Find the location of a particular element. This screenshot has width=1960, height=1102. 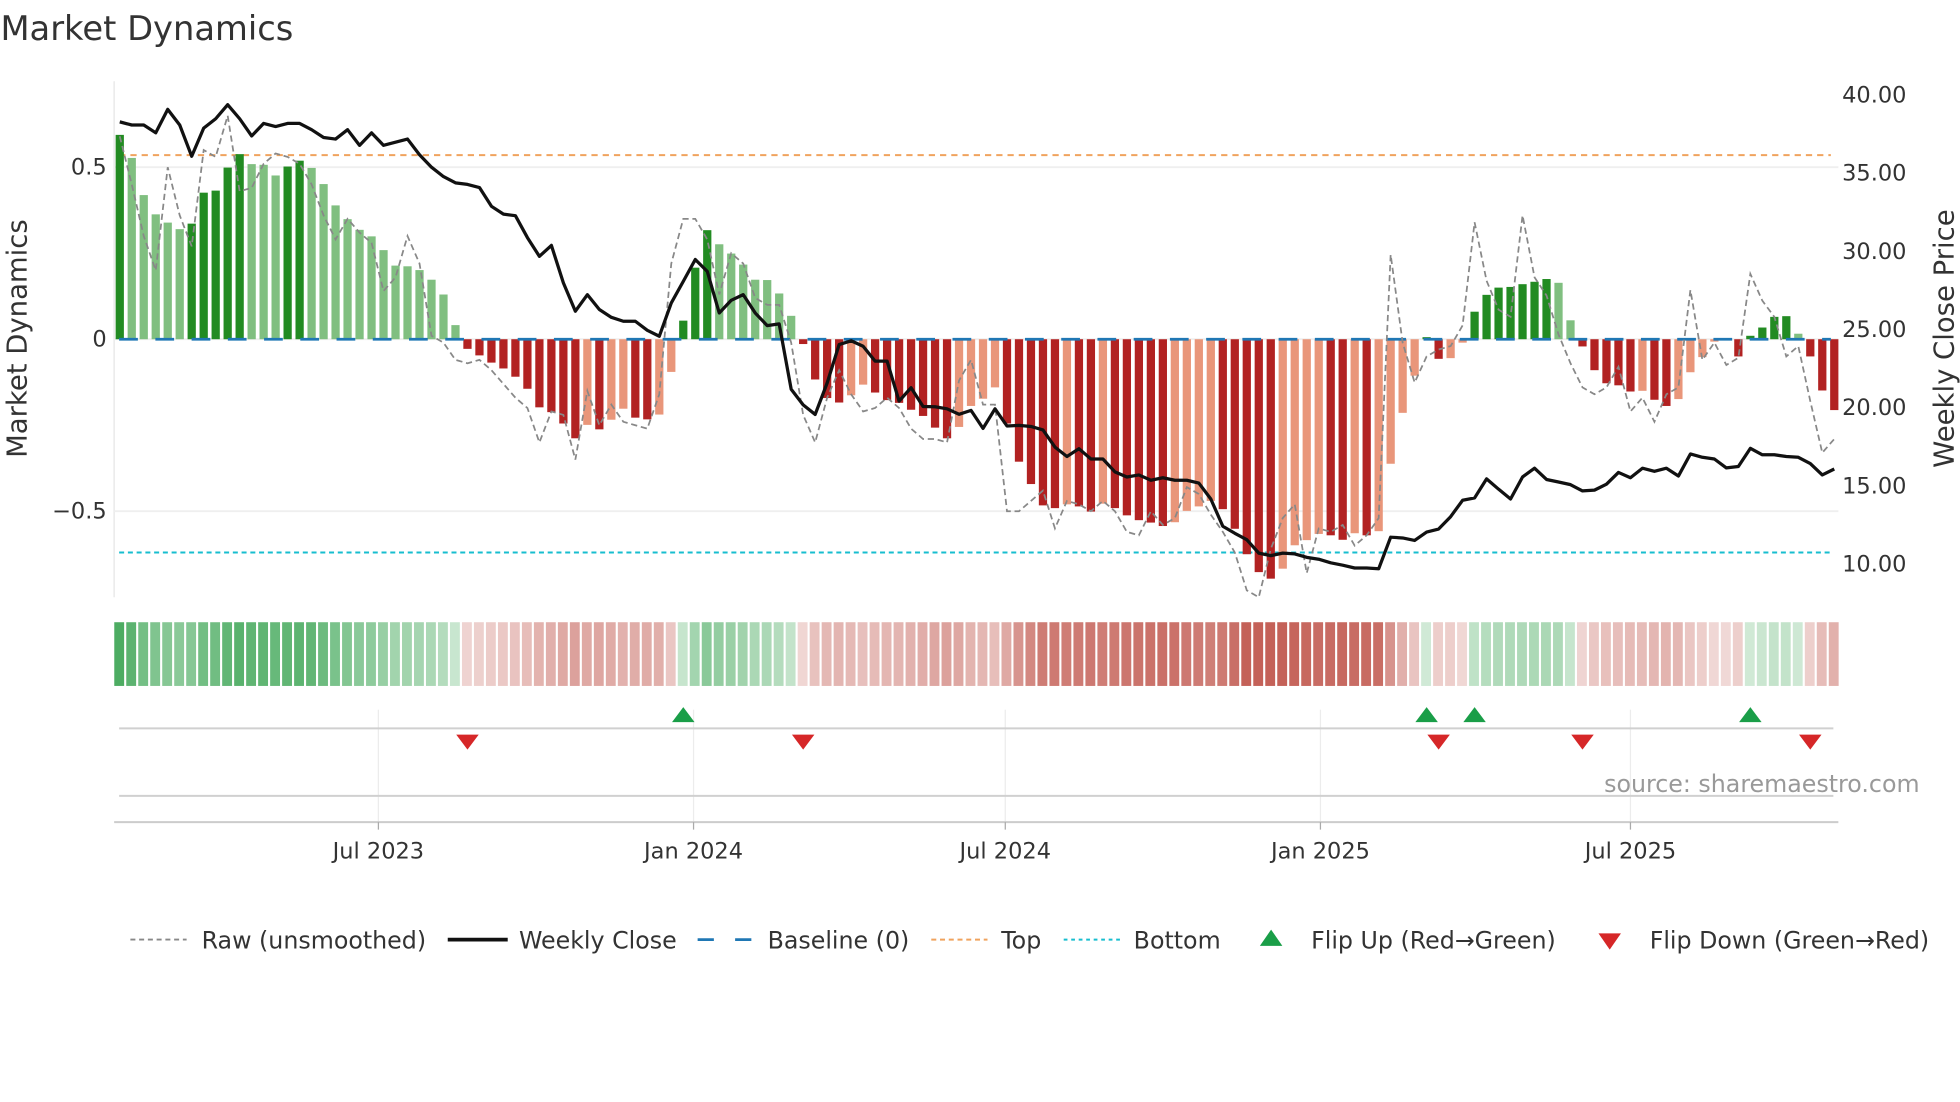

y2-tick-label: 40.00 is located at coordinates (1874, 95).